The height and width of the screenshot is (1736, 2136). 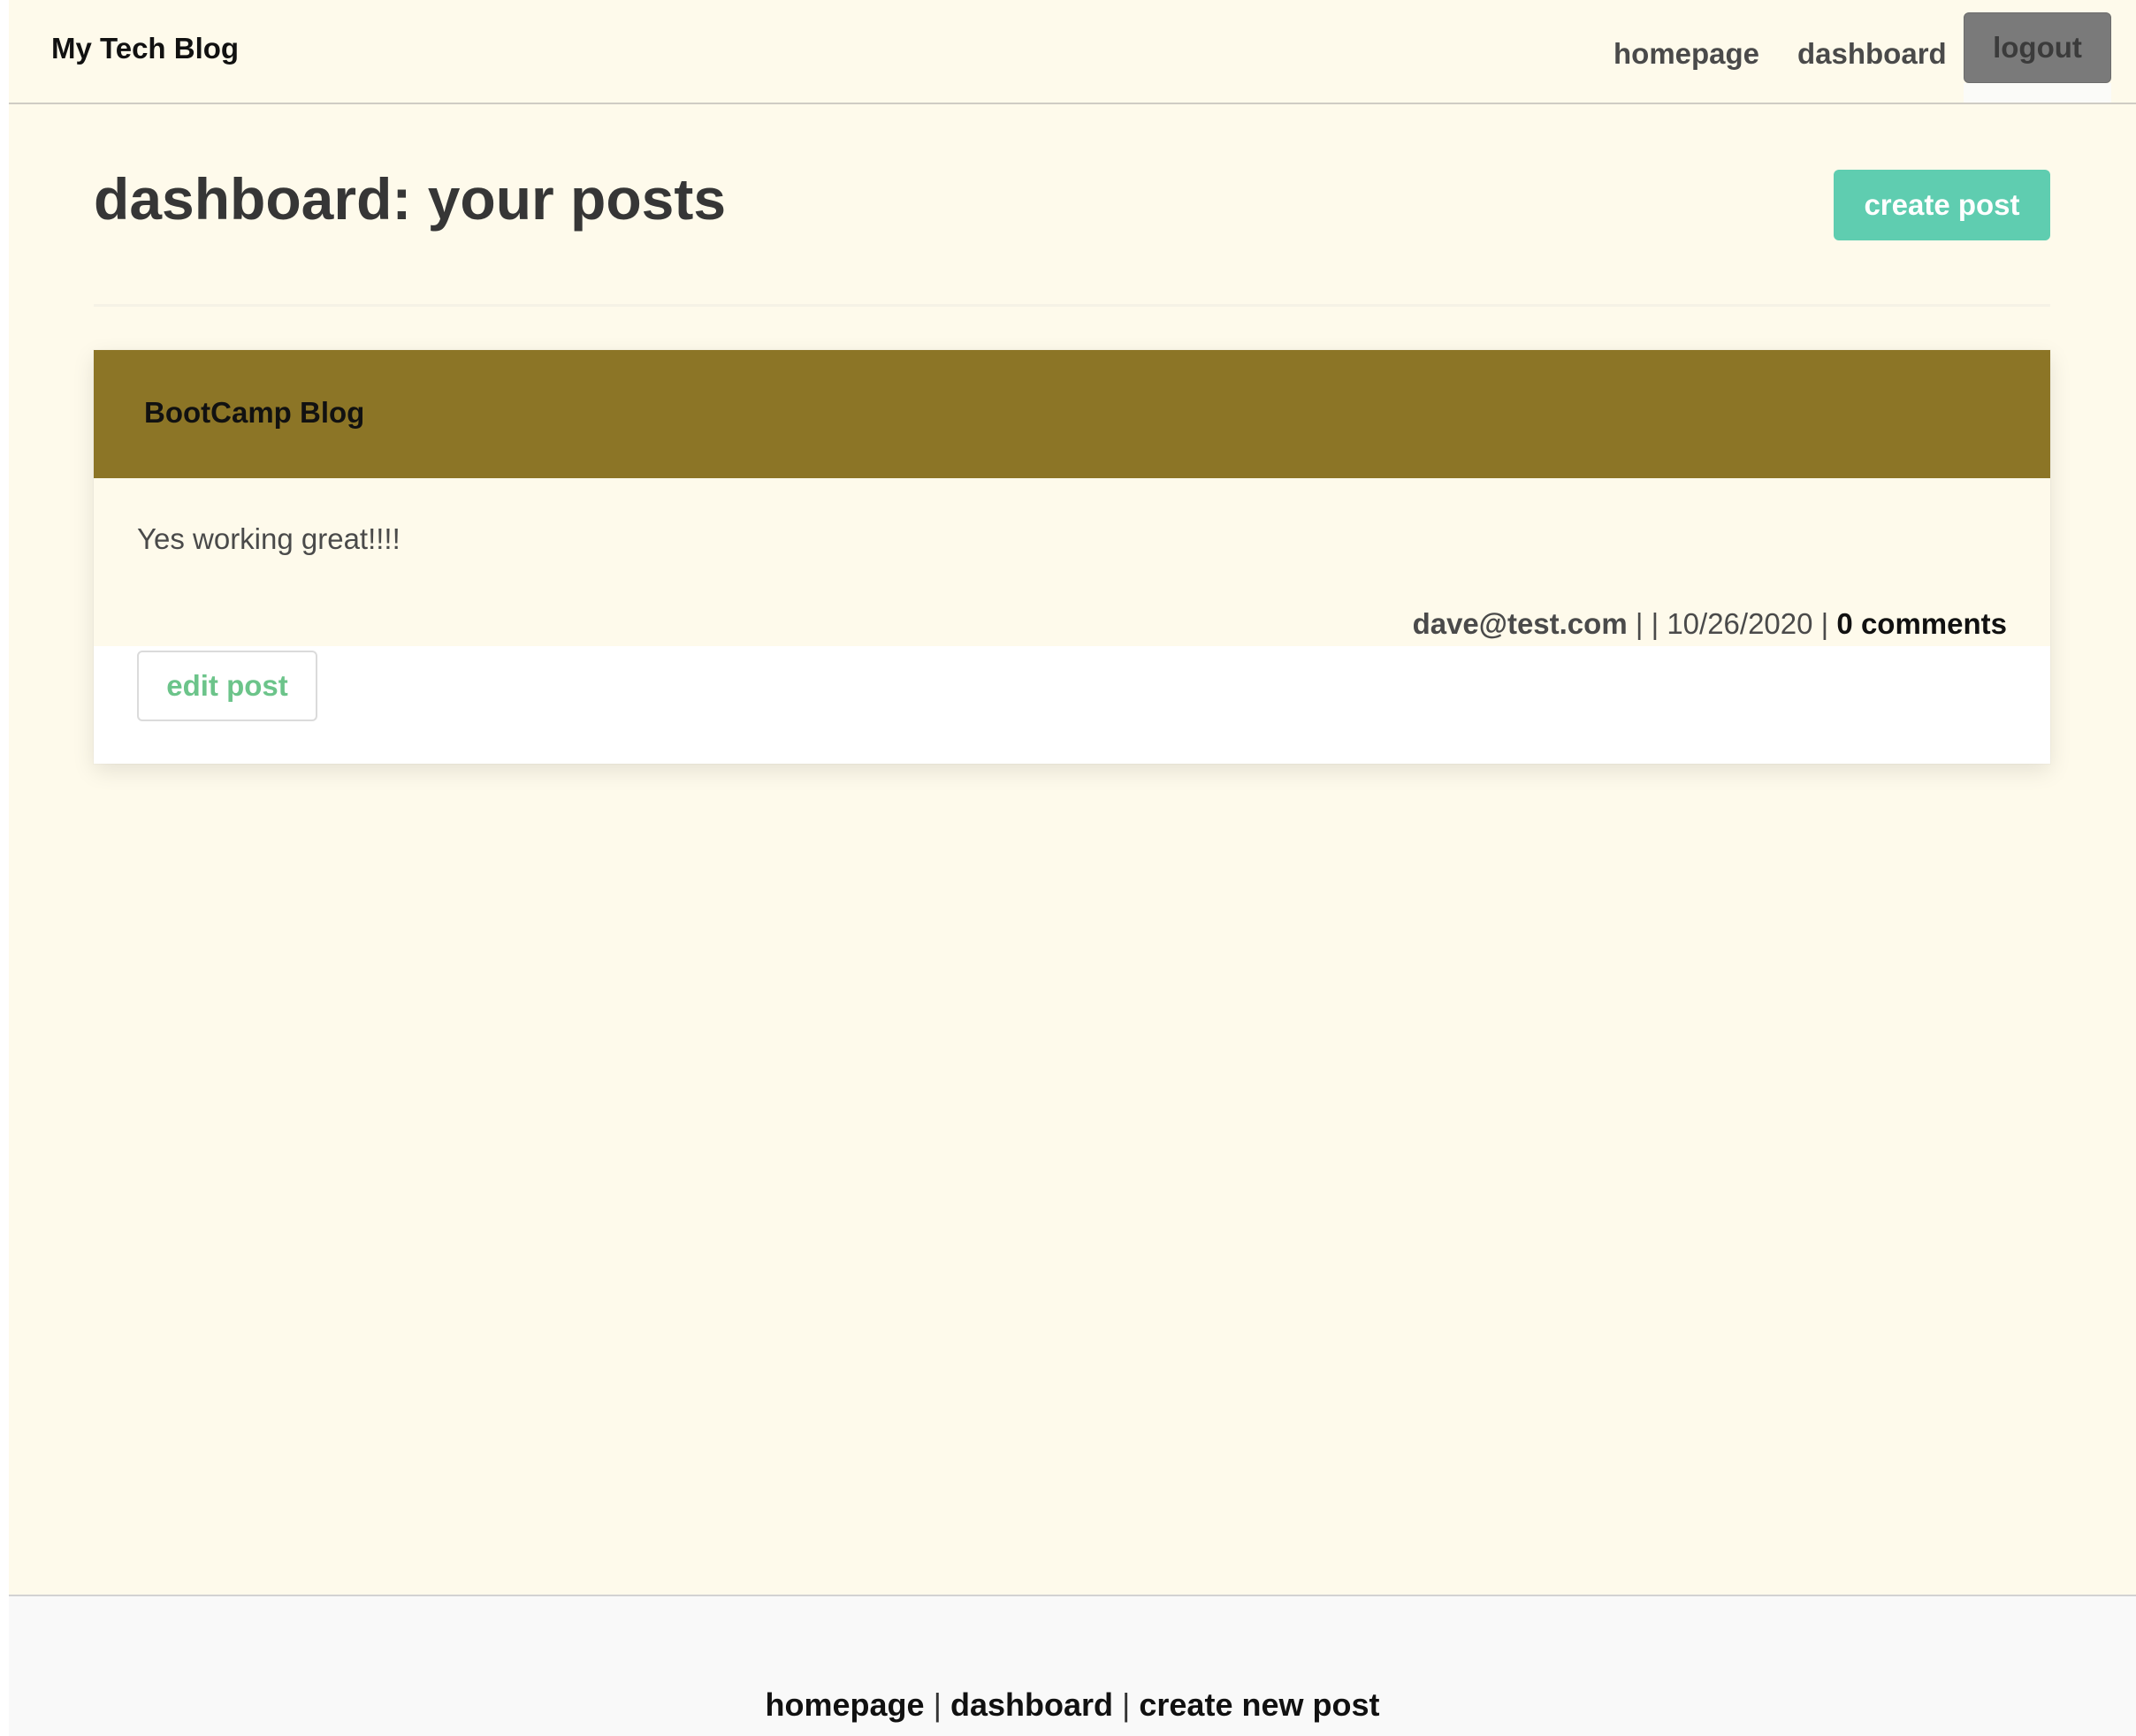 What do you see at coordinates (1072, 306) in the screenshot?
I see `heading-divider` at bounding box center [1072, 306].